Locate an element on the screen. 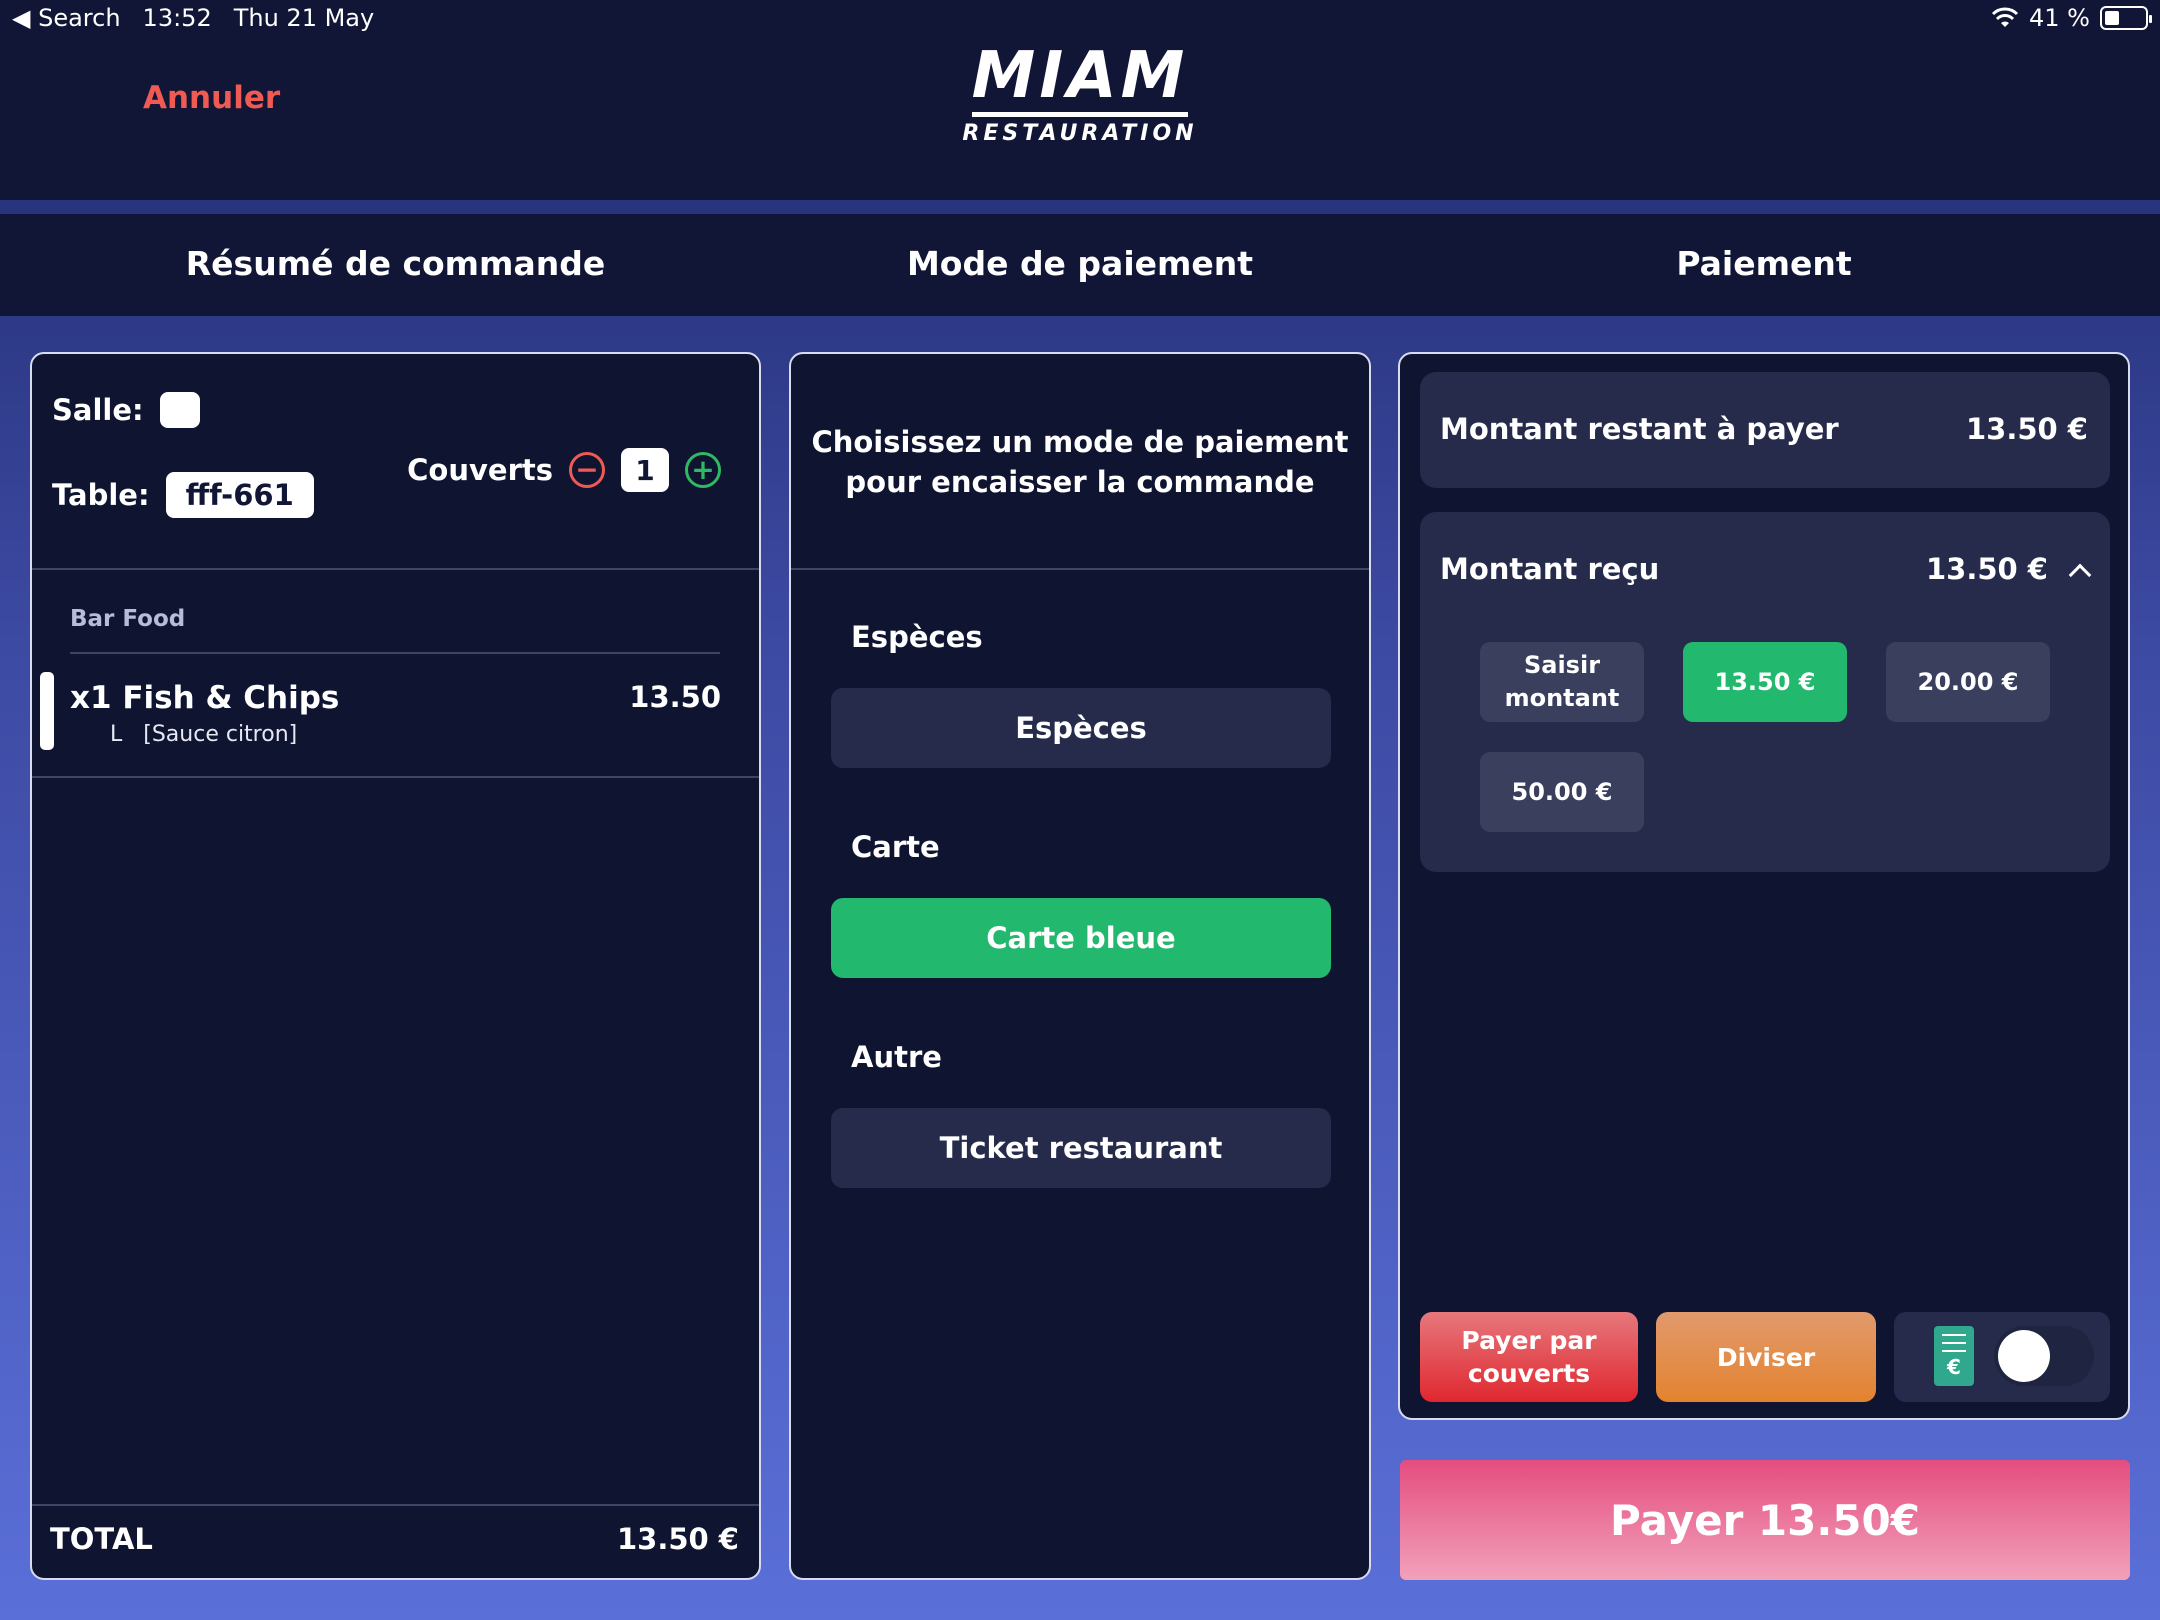 This screenshot has height=1620, width=2160. status-time: 13:52 is located at coordinates (177, 18).